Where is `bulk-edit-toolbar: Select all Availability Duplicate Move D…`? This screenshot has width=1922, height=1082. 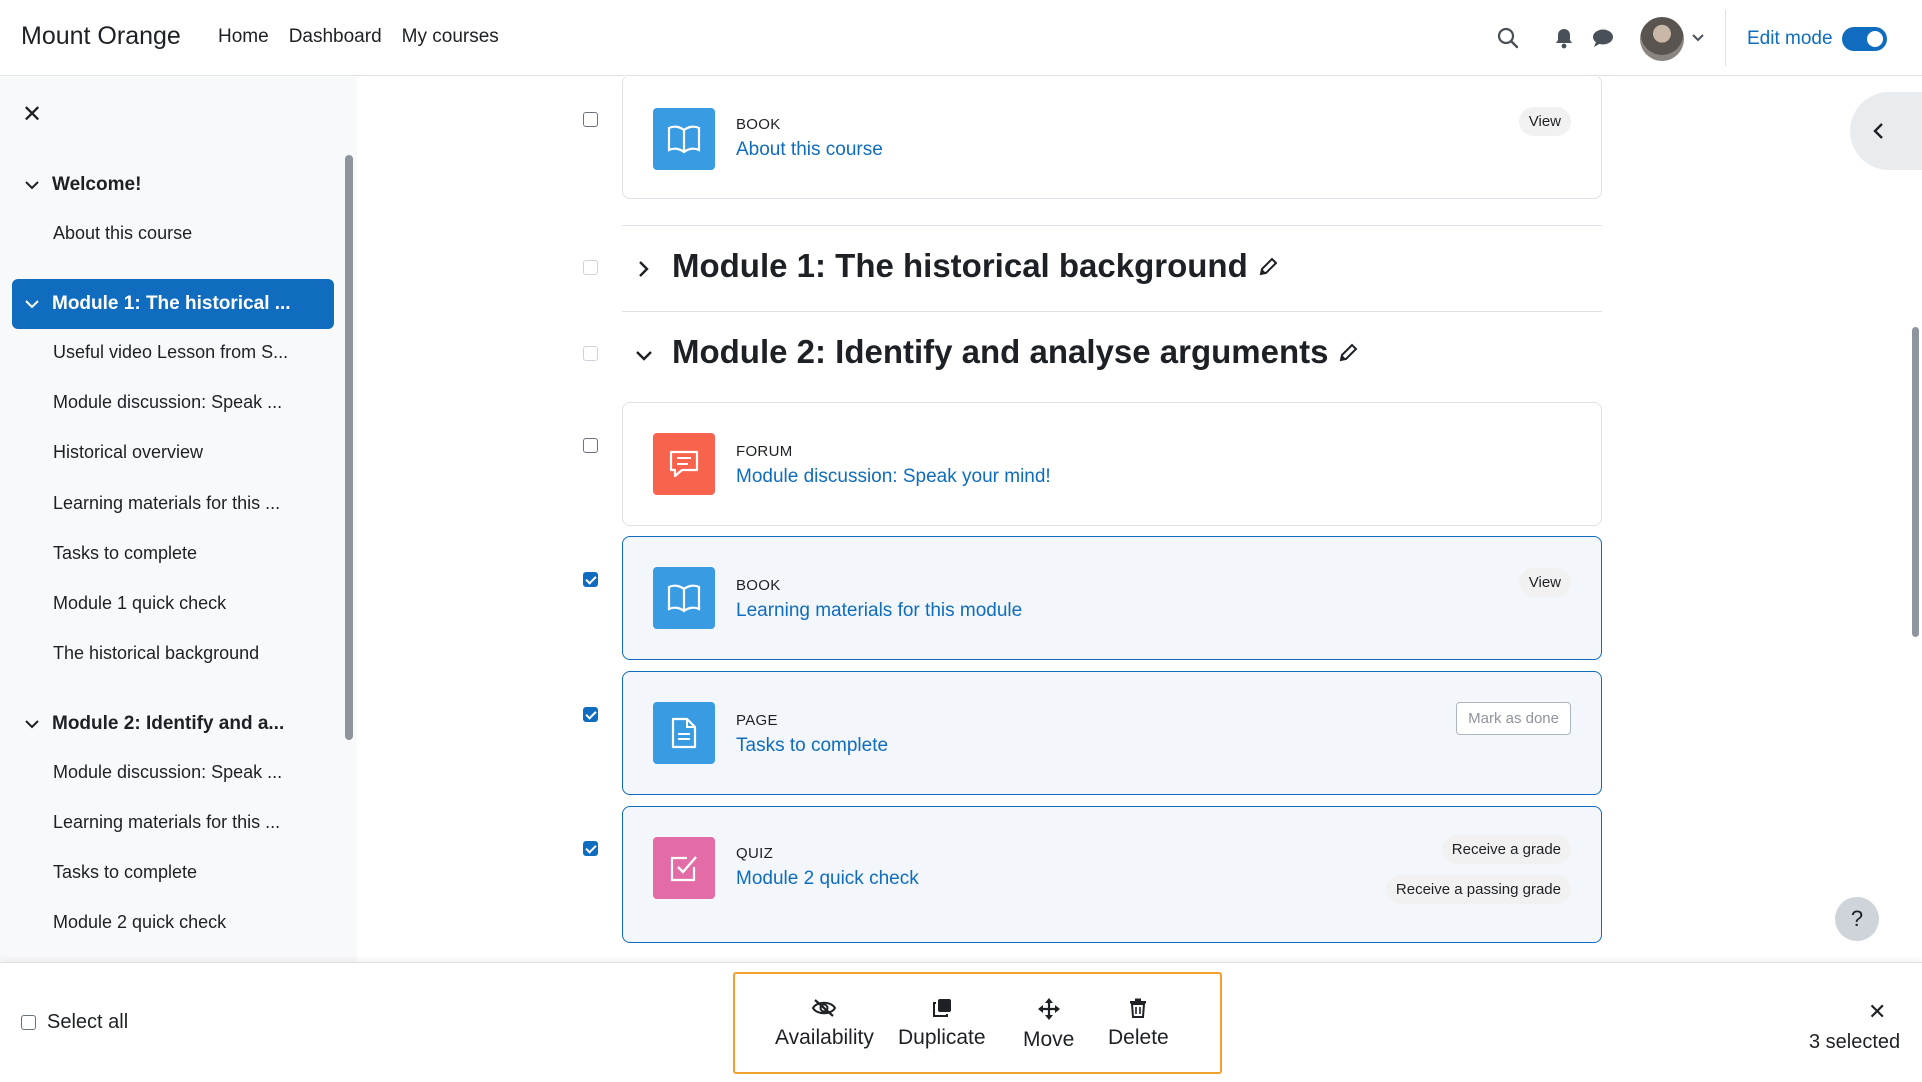 bulk-edit-toolbar: Select all Availability Duplicate Move D… is located at coordinates (961, 1022).